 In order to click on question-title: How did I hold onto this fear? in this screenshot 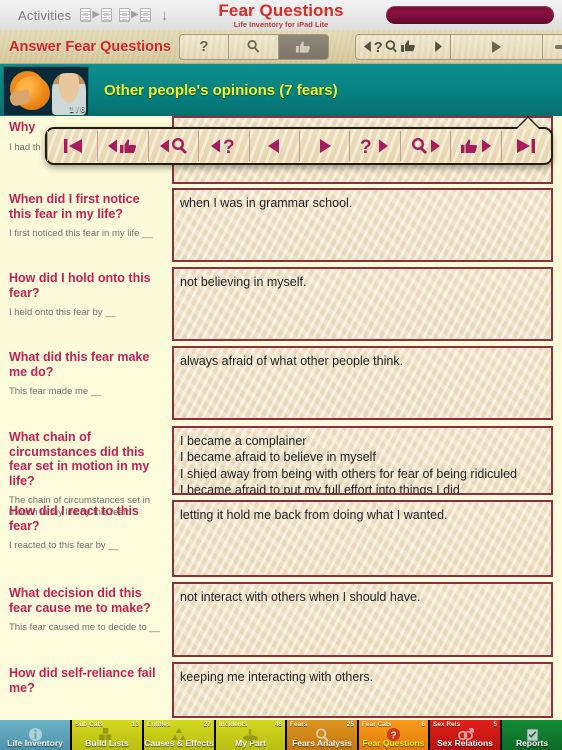, I will do `click(80, 285)`.